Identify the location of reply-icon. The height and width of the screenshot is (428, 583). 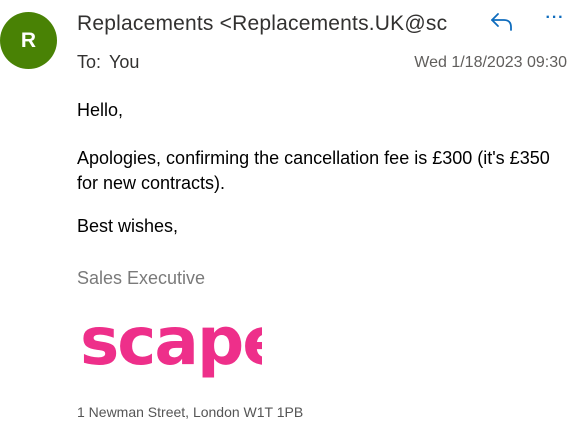
(502, 22).